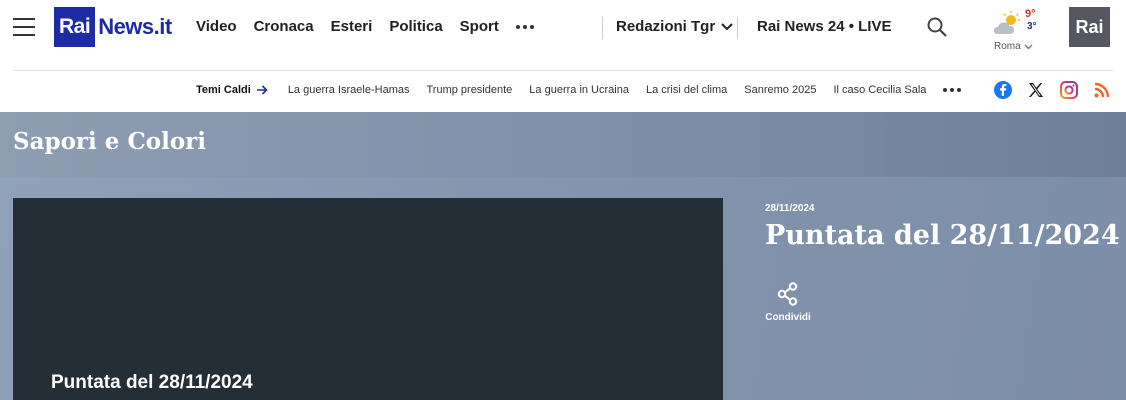  Describe the element at coordinates (223, 90) in the screenshot. I see `hot-topics-text: Temi Caldi` at that location.